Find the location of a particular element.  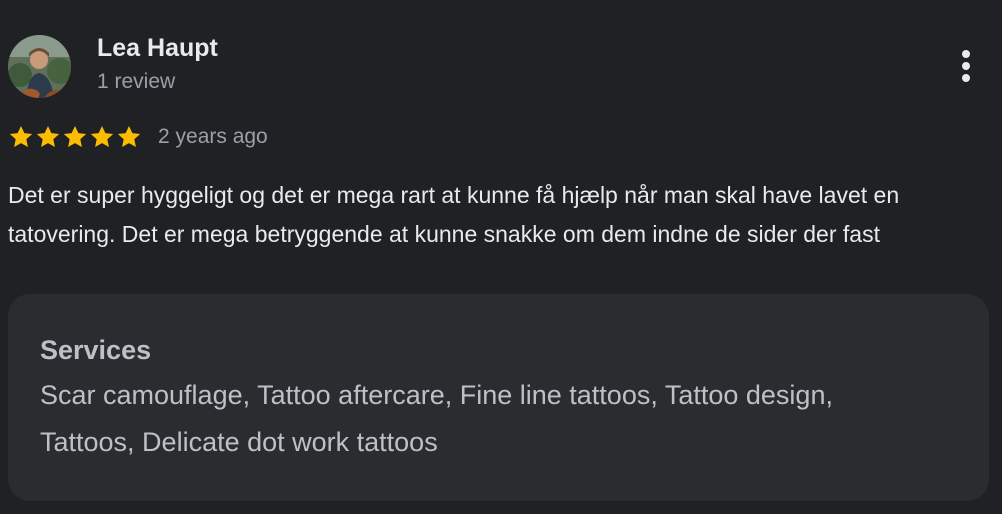

author-name: Lea Haupt is located at coordinates (157, 48).